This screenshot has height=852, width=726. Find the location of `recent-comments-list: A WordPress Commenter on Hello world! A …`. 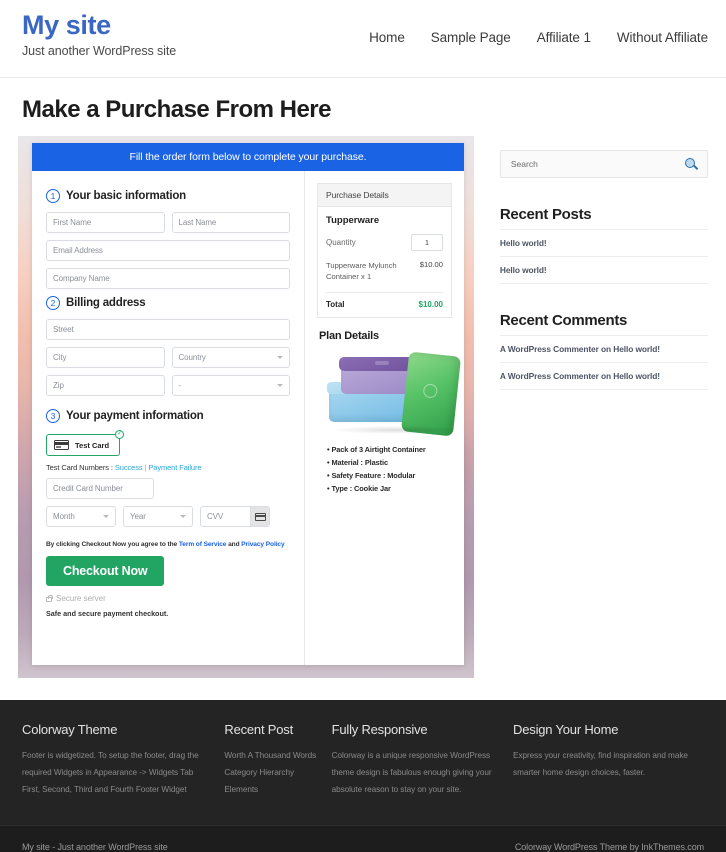

recent-comments-list: A WordPress Commenter on Hello world! A … is located at coordinates (603, 362).